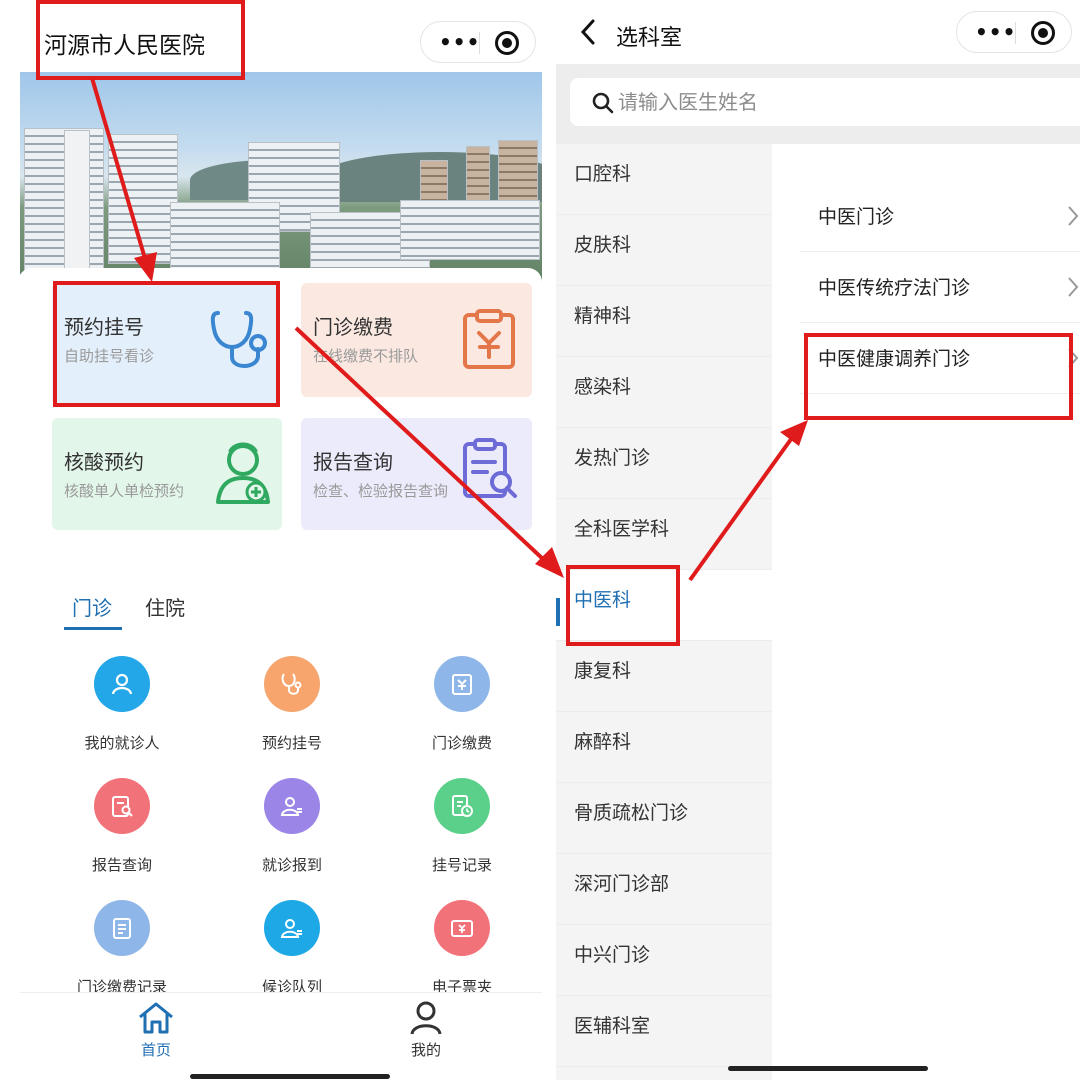 The image size is (1080, 1080). I want to click on dept-label: 骨质疏松门诊, so click(631, 813).